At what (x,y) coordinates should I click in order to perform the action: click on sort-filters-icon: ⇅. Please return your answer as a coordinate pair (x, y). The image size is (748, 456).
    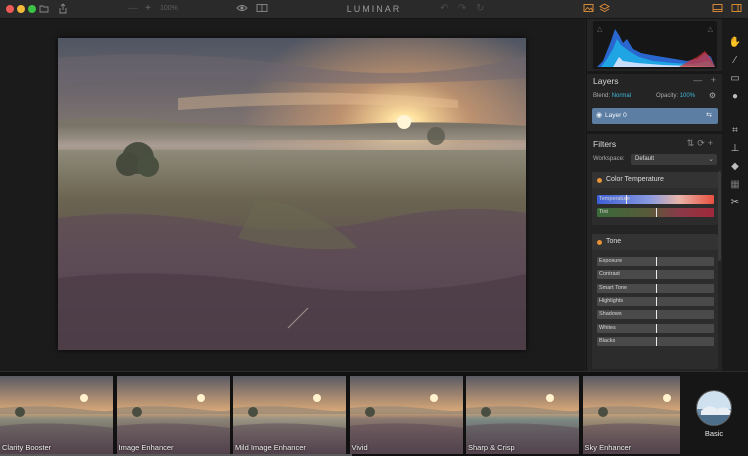
    Looking at the image, I should click on (692, 143).